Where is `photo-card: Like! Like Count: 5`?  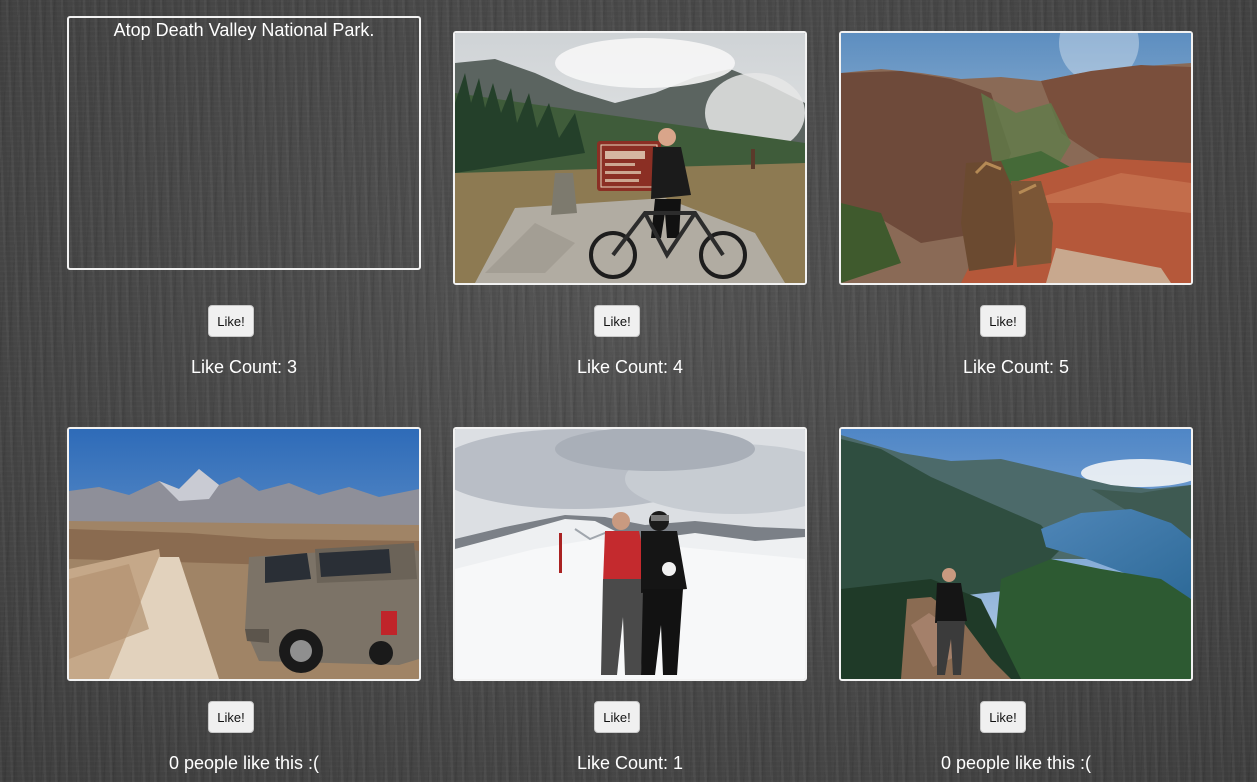
photo-card: Like! Like Count: 5 is located at coordinates (1016, 208).